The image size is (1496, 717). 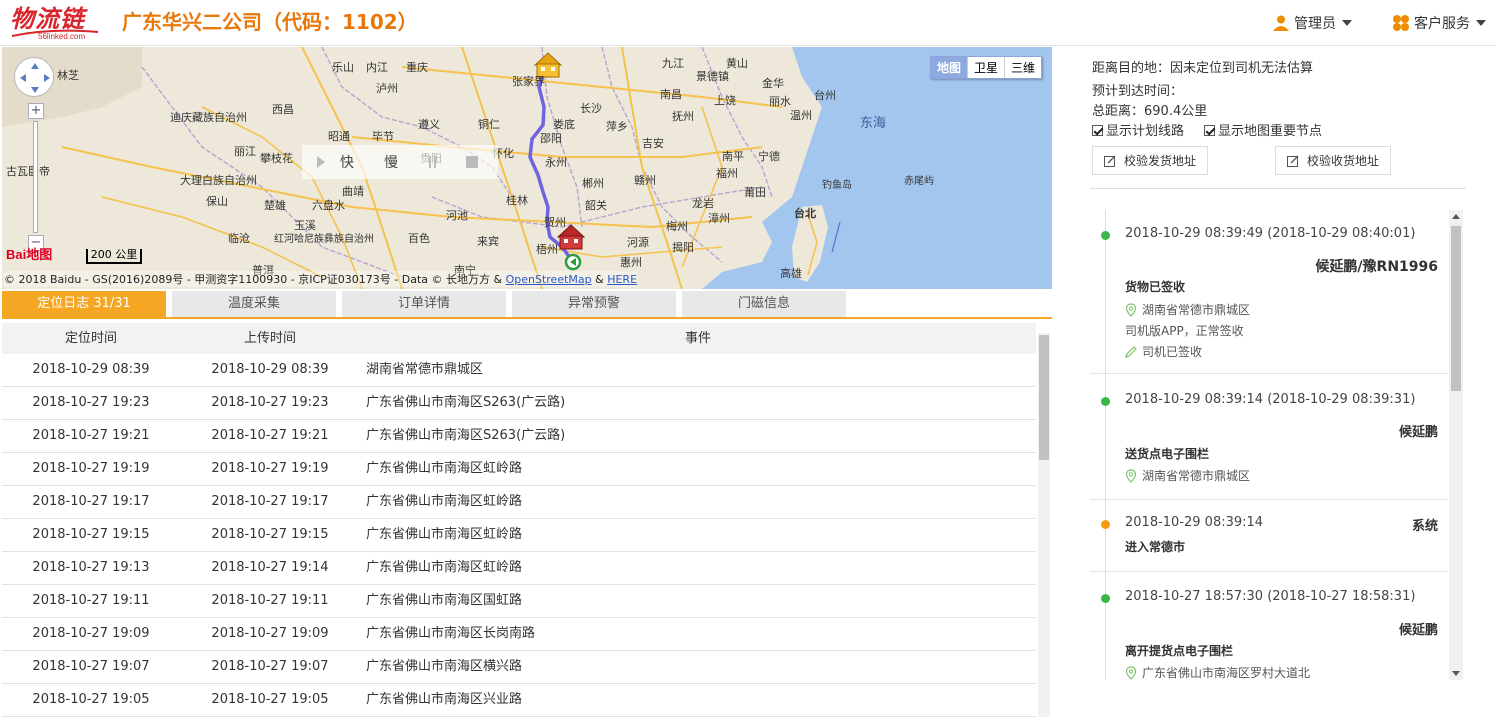 I want to click on map-city-label: 温州, so click(x=801, y=115).